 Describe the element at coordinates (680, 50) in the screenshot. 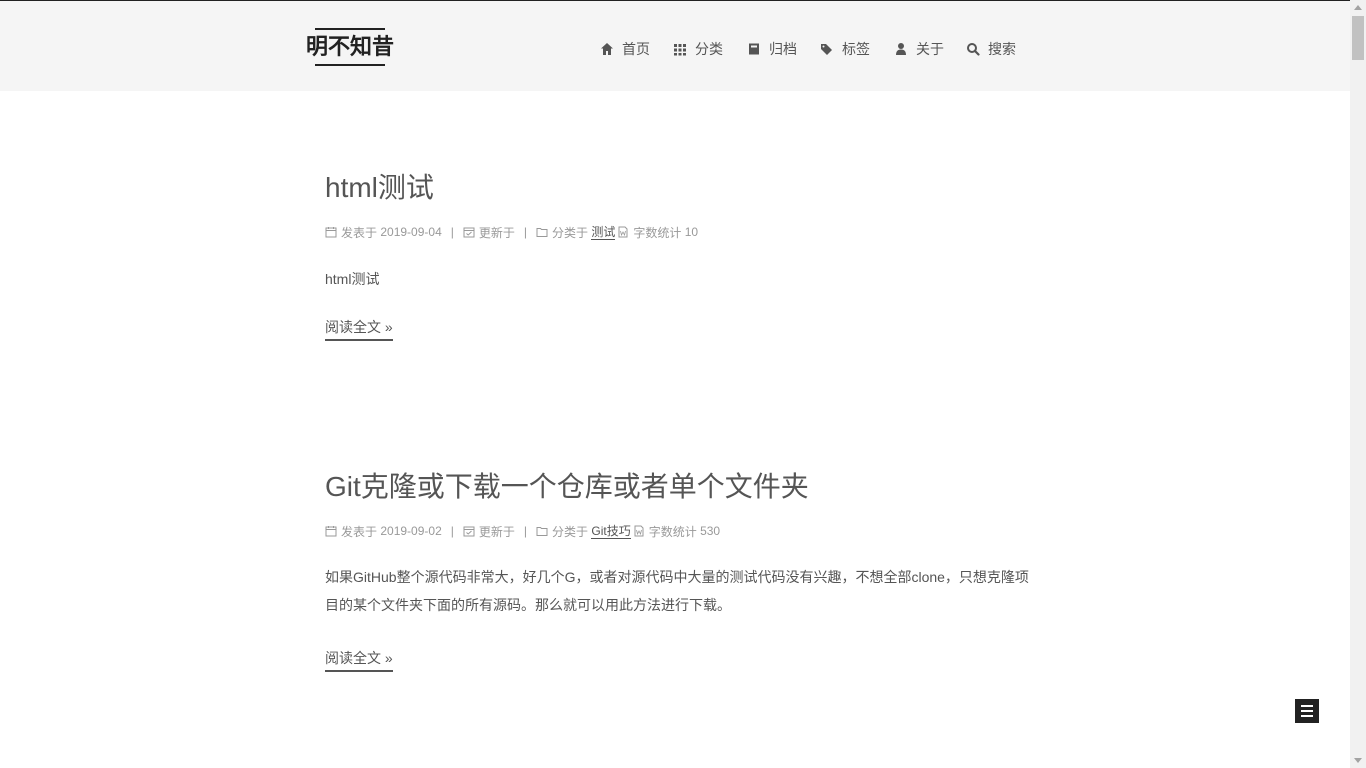

I see `grid-icon` at that location.